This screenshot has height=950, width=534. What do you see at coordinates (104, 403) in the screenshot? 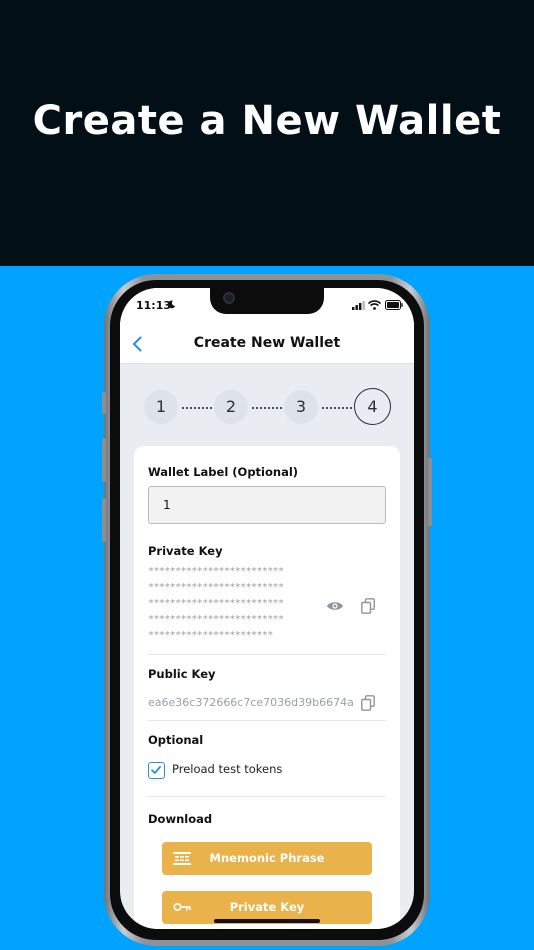
I see `phone-side-button` at bounding box center [104, 403].